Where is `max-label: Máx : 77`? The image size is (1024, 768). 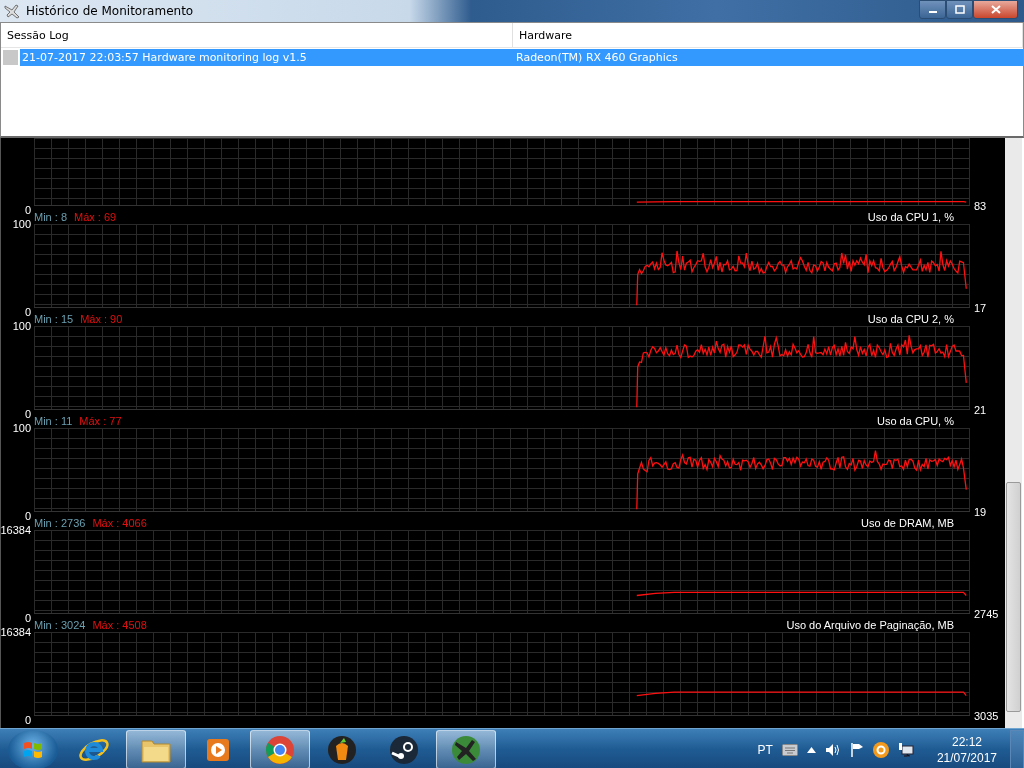
max-label: Máx : 77 is located at coordinates (100, 421).